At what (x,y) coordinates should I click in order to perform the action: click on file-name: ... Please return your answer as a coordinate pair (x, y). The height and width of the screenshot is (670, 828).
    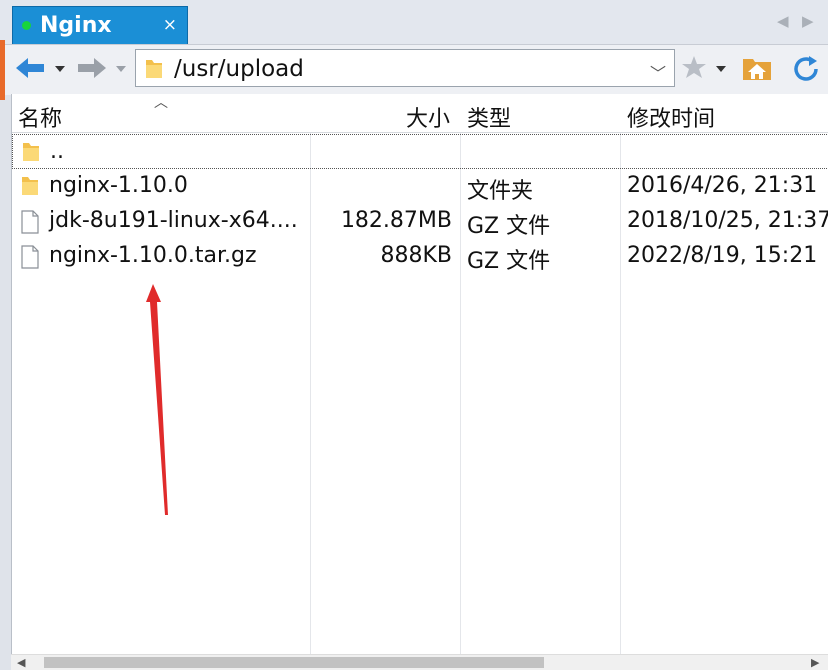
    Looking at the image, I should click on (57, 151).